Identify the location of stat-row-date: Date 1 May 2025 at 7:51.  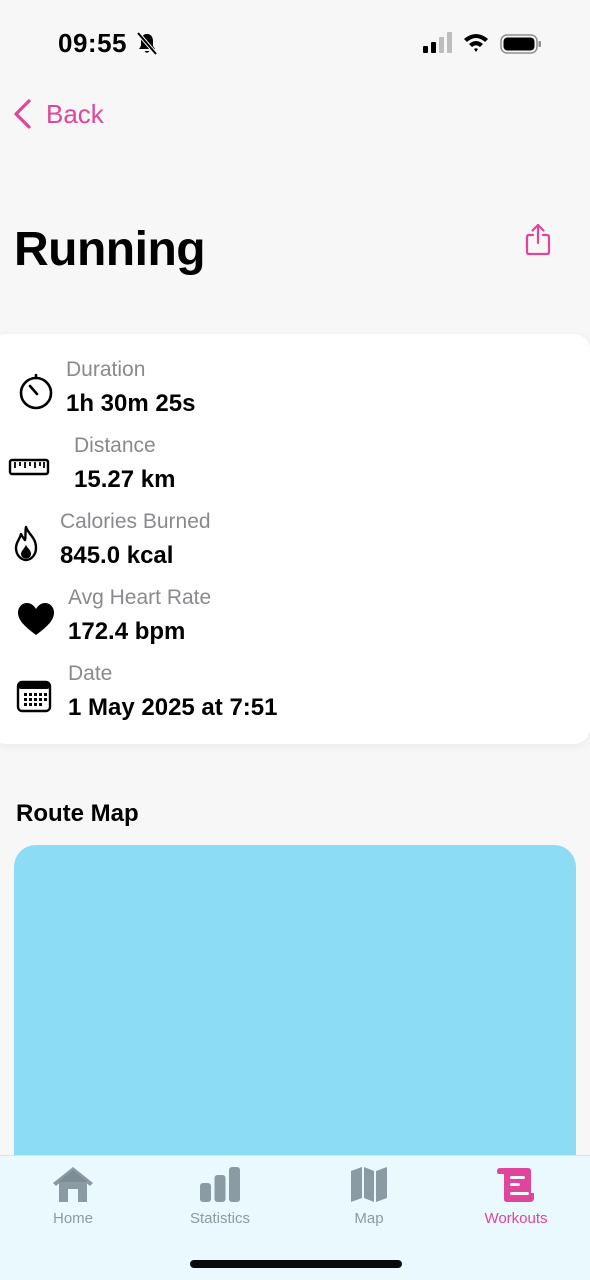
(280, 697).